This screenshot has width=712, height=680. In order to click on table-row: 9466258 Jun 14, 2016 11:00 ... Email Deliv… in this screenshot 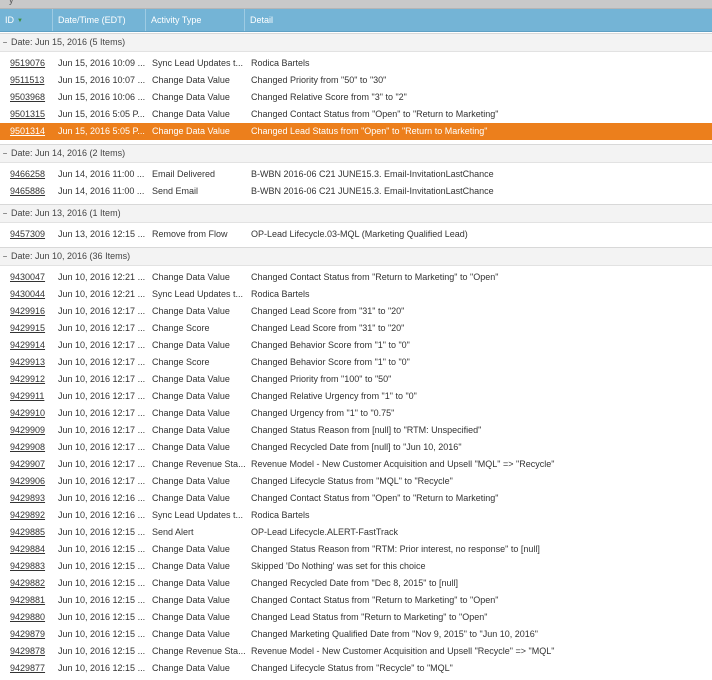, I will do `click(356, 174)`.